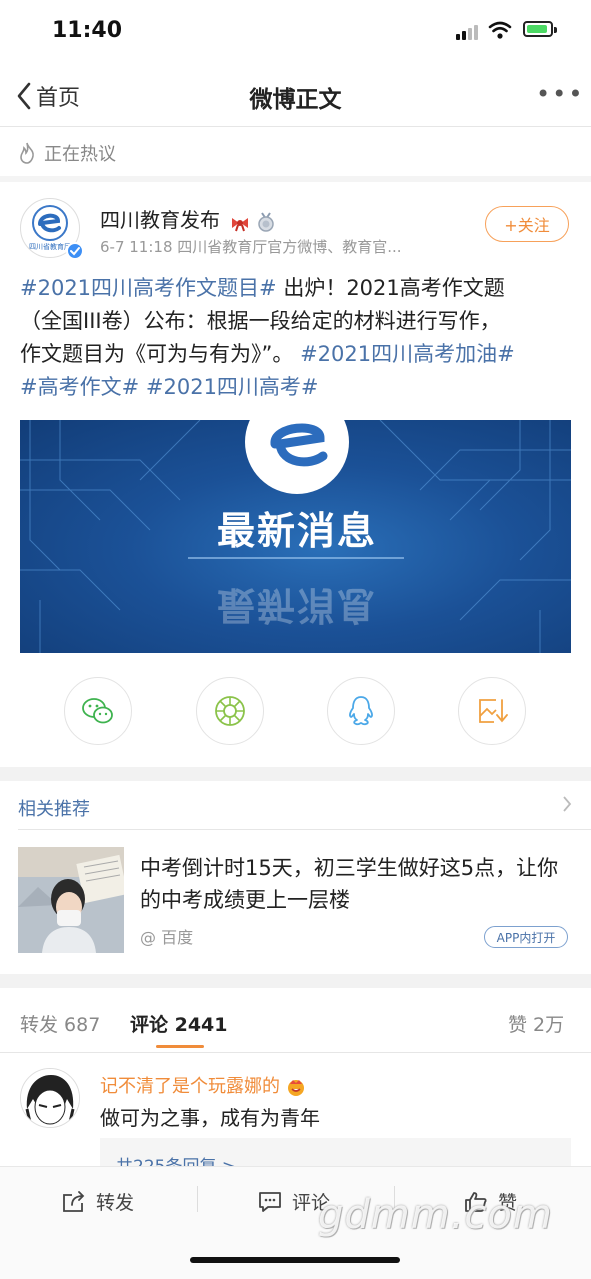  What do you see at coordinates (60, 1023) in the screenshot?
I see `tab-reposts: 转发 687` at bounding box center [60, 1023].